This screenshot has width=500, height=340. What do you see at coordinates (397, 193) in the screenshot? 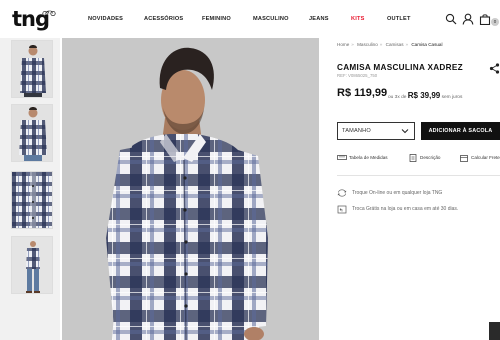
I see `exchange-text: Troque On-line ou em qualquer loja TNG` at bounding box center [397, 193].